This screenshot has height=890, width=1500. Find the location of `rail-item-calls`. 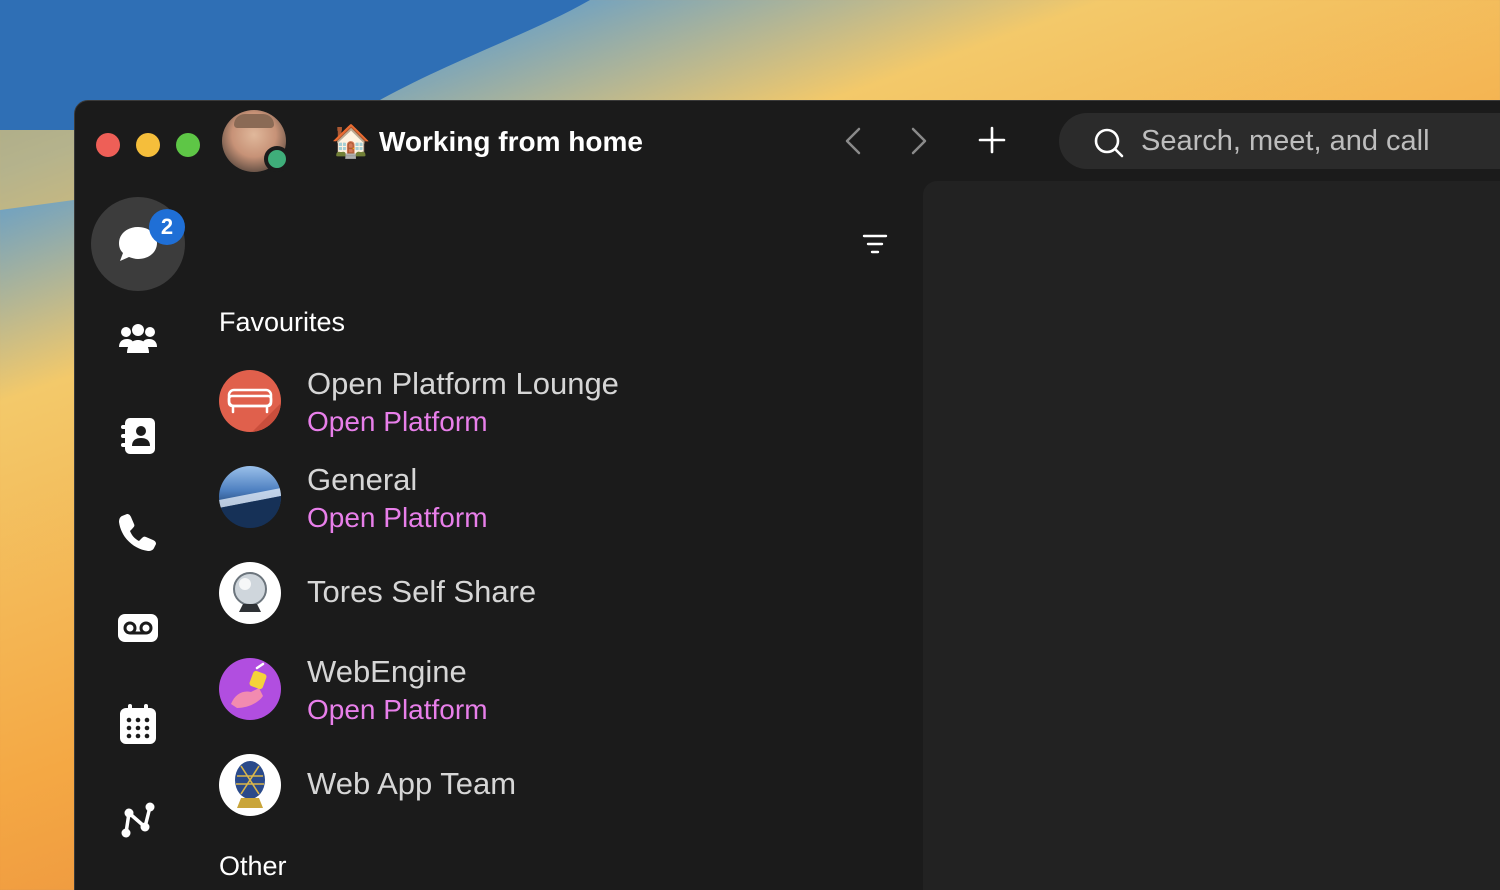

rail-item-calls is located at coordinates (138, 532).